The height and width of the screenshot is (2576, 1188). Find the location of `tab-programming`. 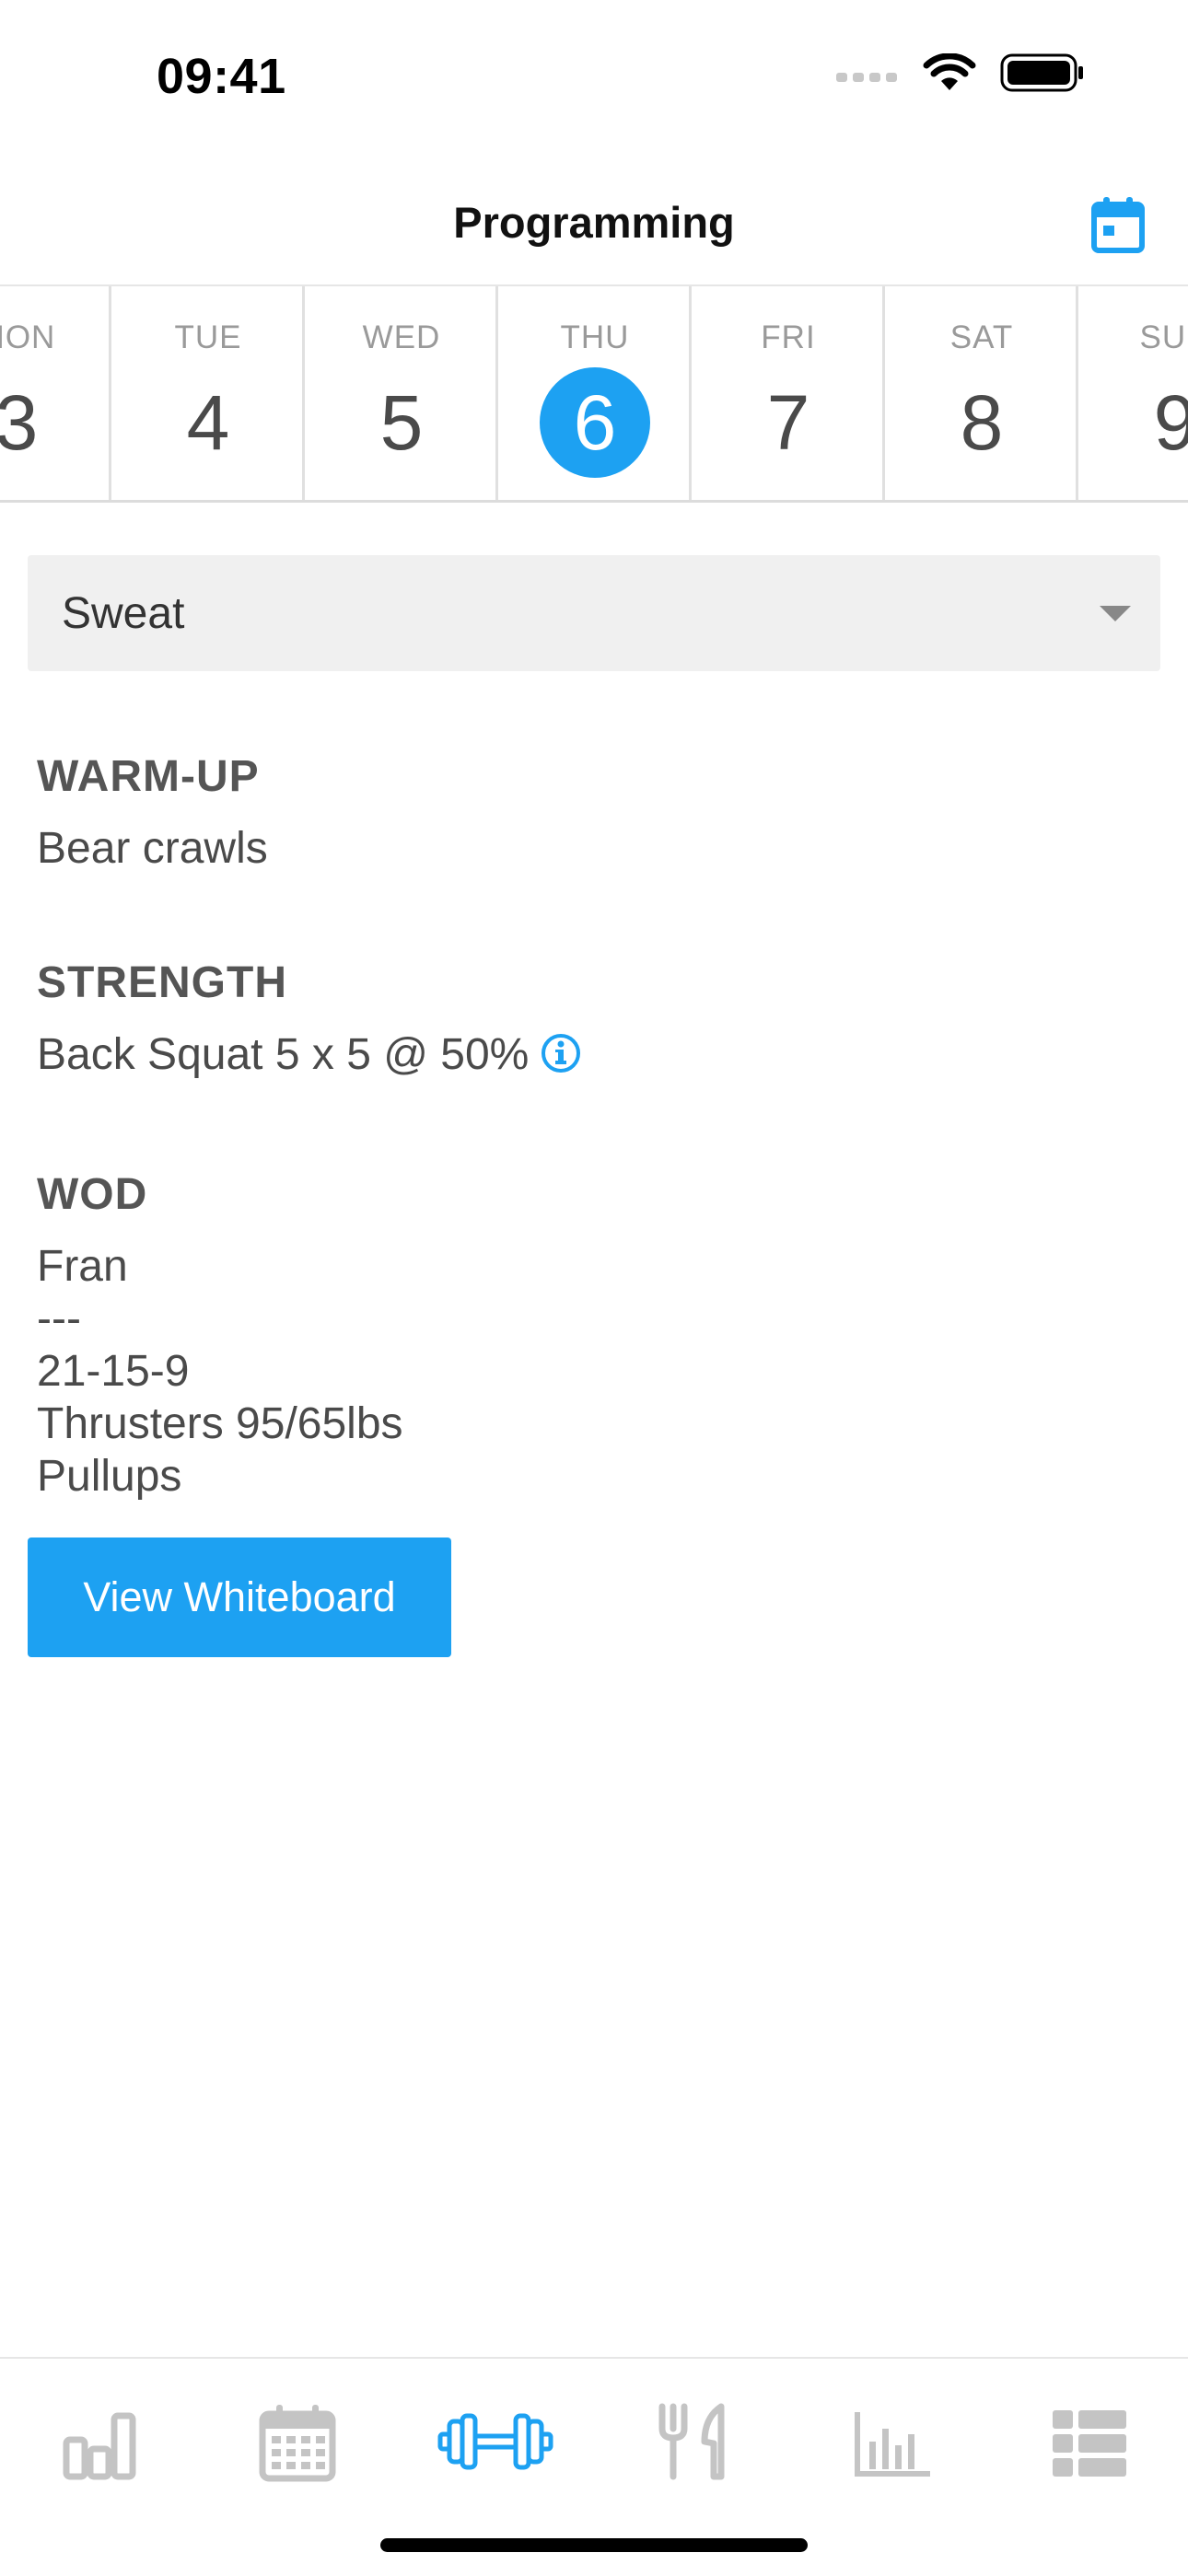

tab-programming is located at coordinates (496, 2442).